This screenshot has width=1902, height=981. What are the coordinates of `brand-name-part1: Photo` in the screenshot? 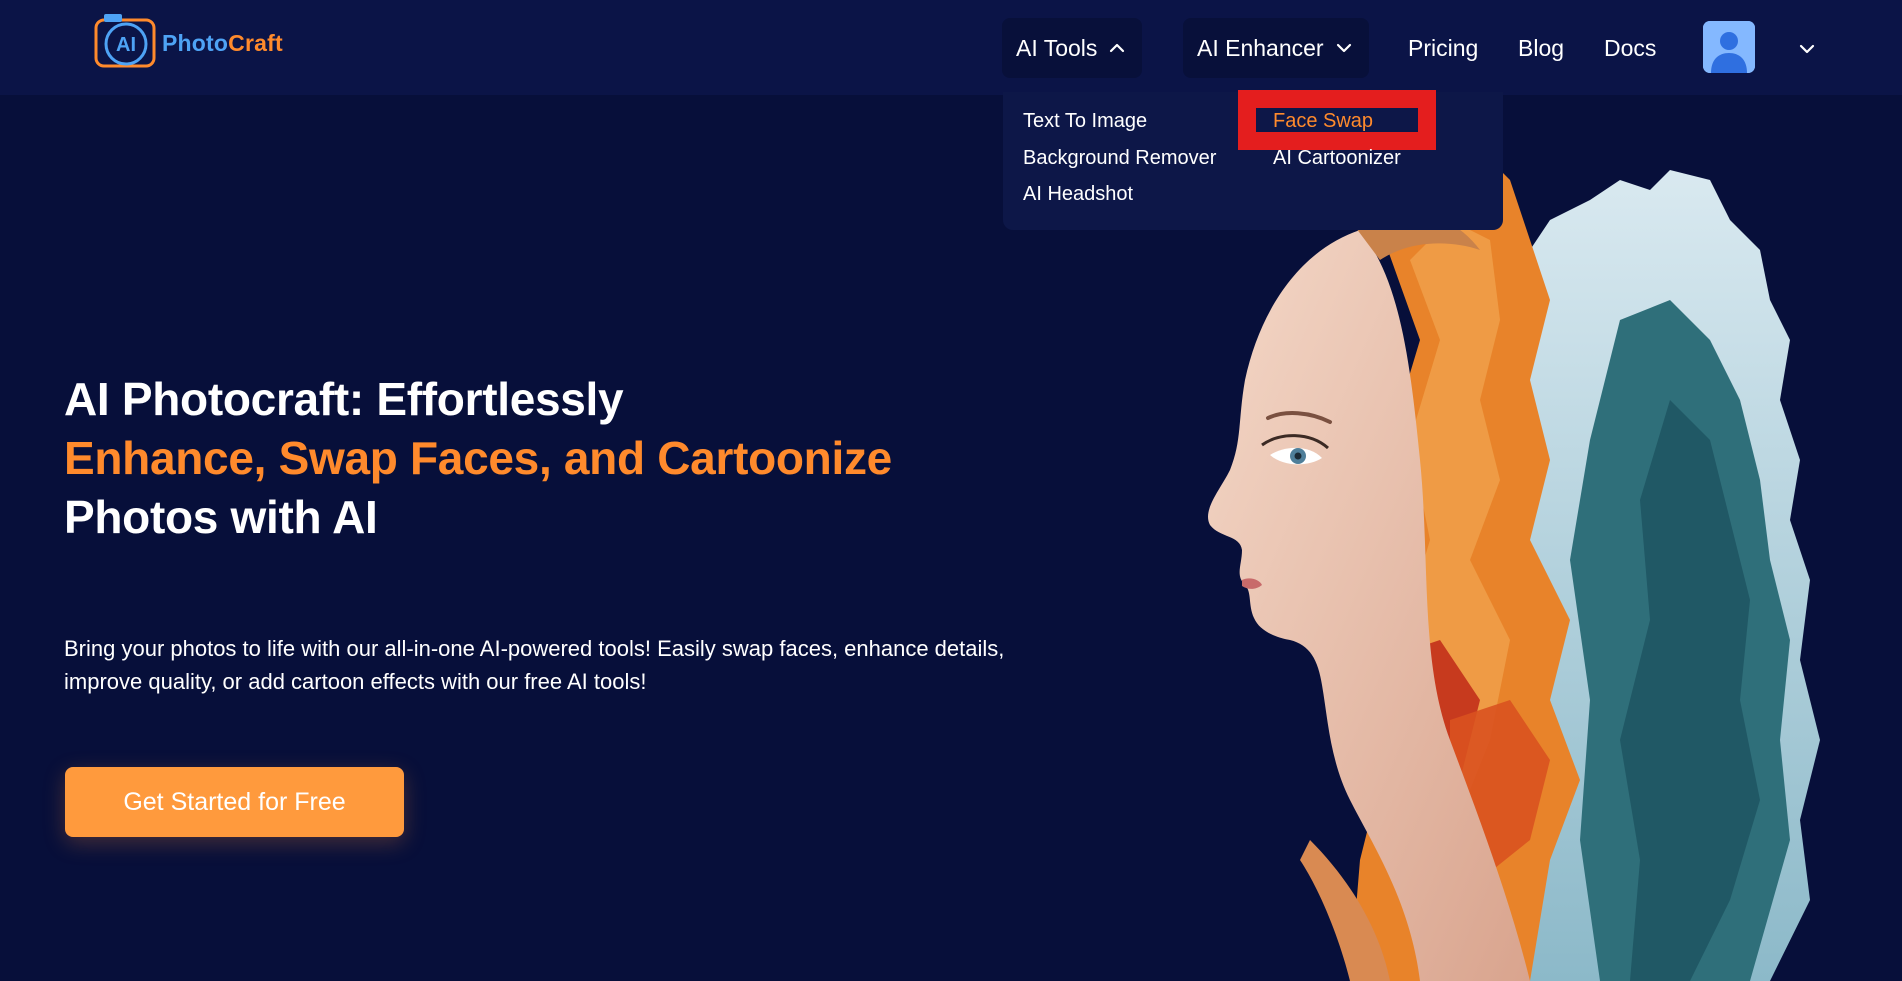 It's located at (195, 43).